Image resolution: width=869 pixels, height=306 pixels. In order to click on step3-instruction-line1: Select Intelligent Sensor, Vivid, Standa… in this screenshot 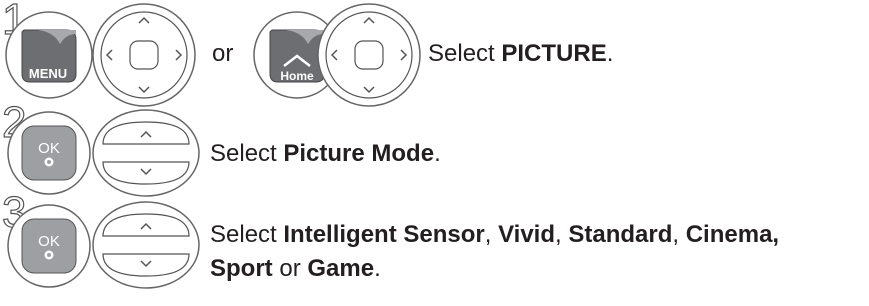, I will do `click(495, 234)`.